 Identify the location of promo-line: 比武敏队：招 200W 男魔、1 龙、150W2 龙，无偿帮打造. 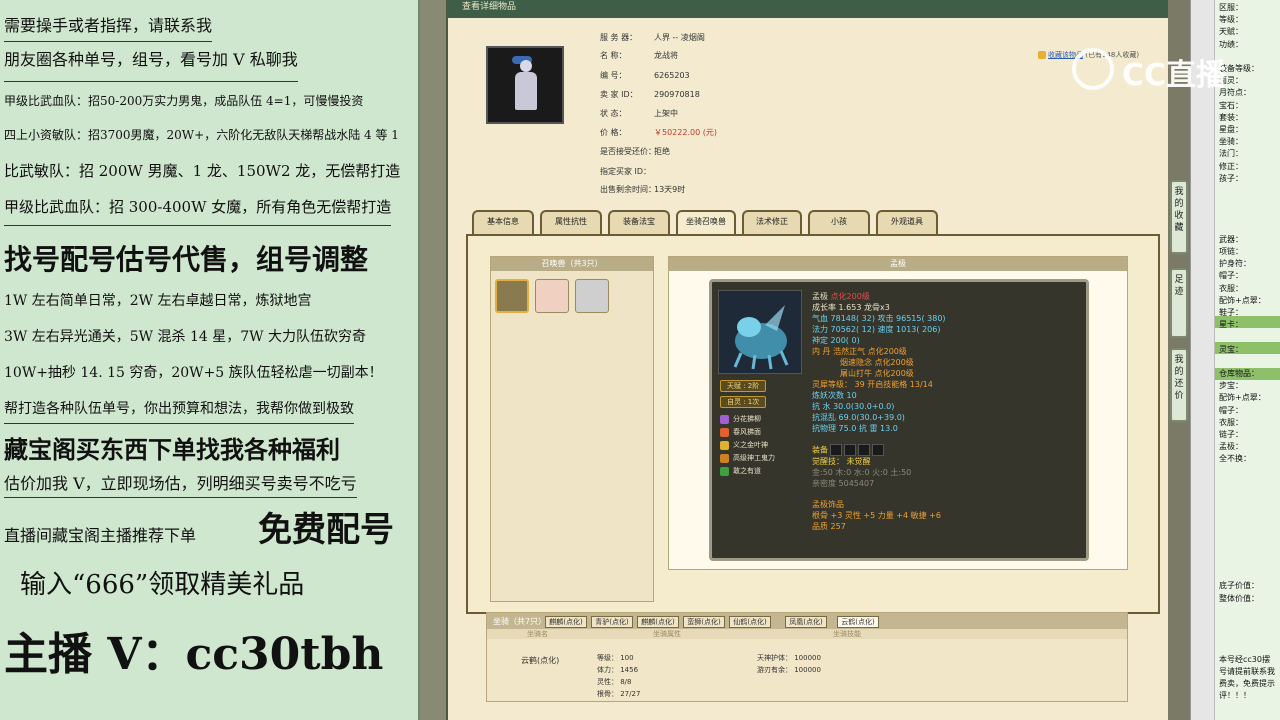
(202, 171).